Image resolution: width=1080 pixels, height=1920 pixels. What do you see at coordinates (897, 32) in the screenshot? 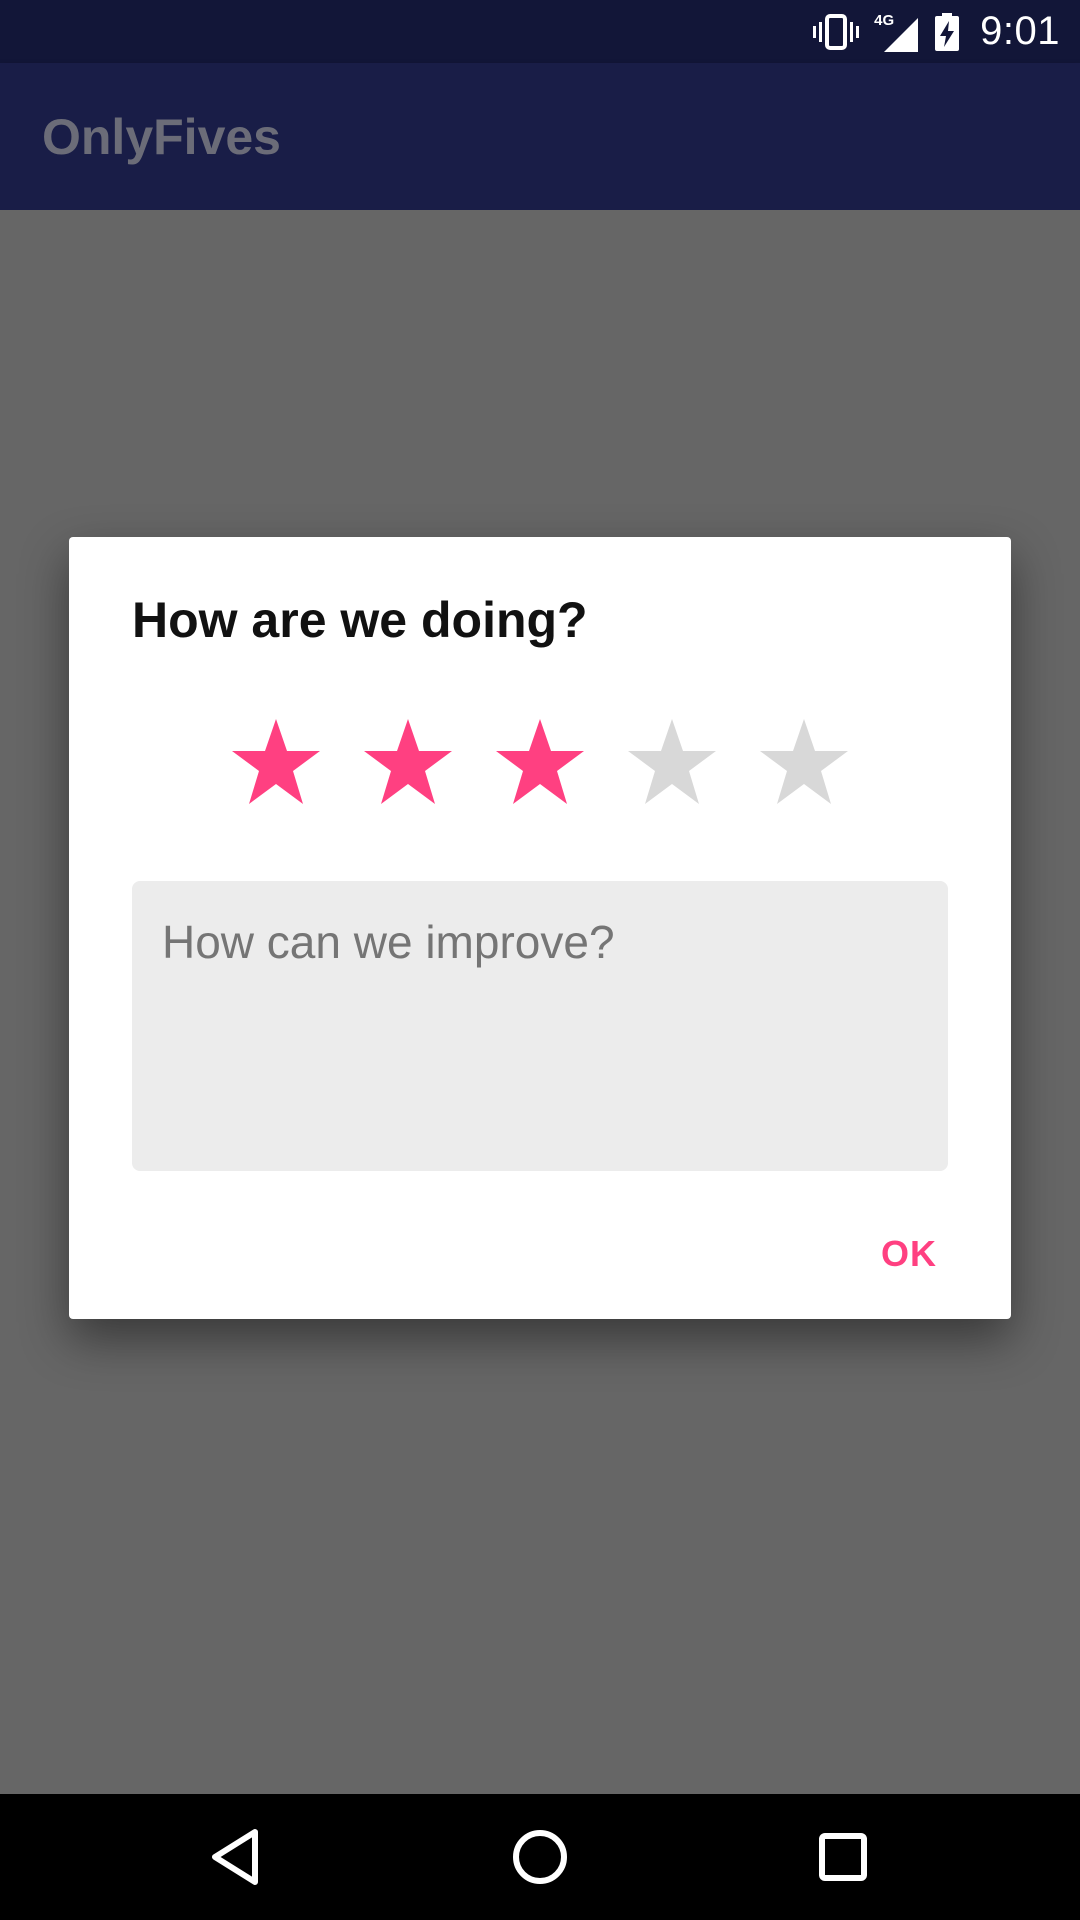
I see `signal-icon: 4G` at bounding box center [897, 32].